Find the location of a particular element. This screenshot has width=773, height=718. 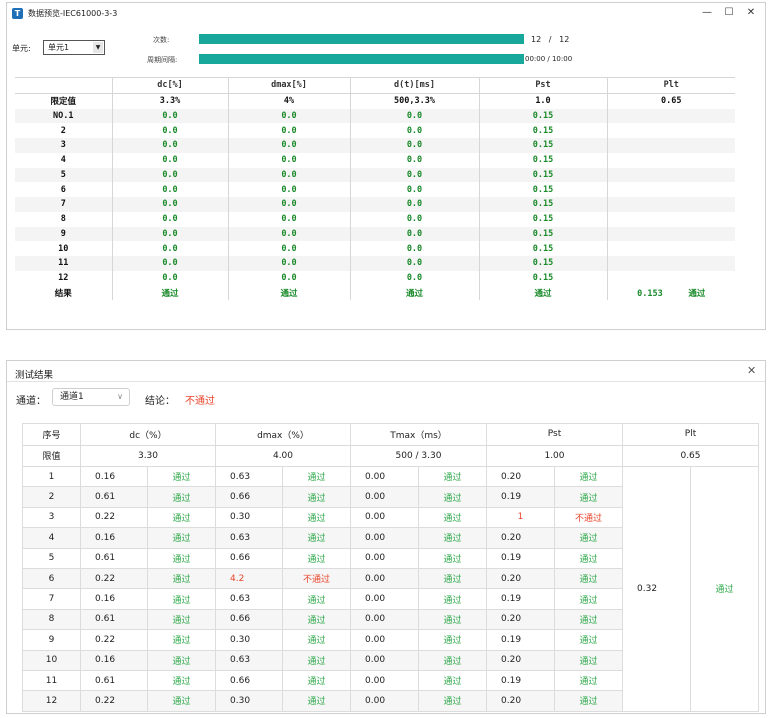

minimize-button: — is located at coordinates (707, 13).